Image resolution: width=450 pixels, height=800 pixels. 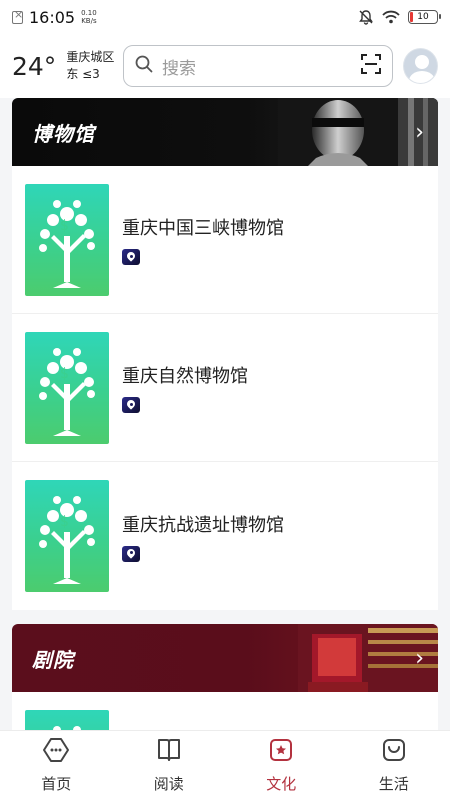 What do you see at coordinates (420, 66) in the screenshot?
I see `avatar` at bounding box center [420, 66].